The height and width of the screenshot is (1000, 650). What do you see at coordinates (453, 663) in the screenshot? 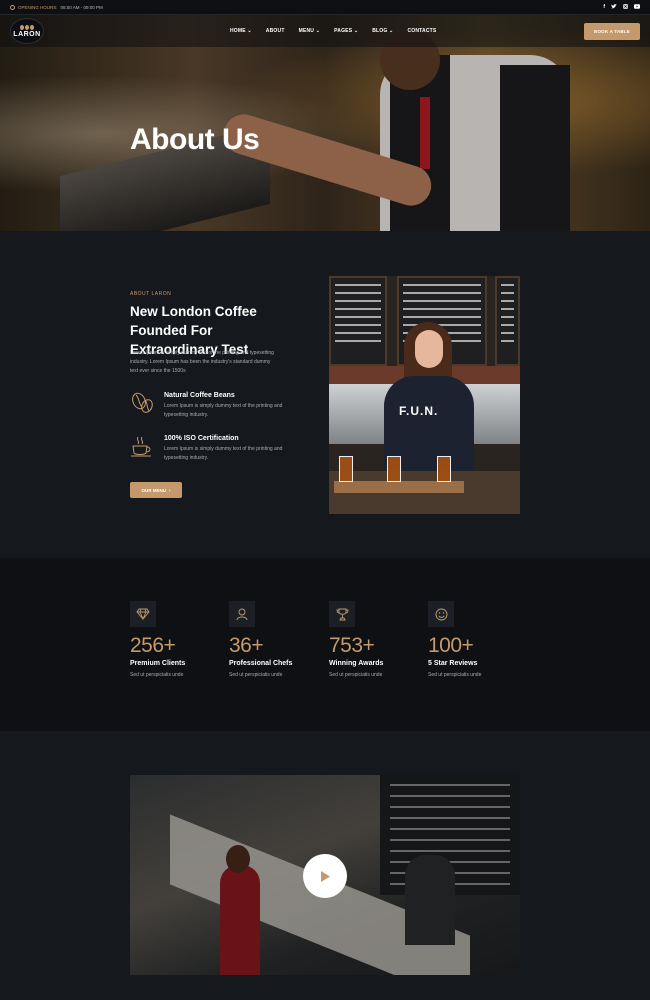
I see `stat-label: 5 Star Reviews` at bounding box center [453, 663].